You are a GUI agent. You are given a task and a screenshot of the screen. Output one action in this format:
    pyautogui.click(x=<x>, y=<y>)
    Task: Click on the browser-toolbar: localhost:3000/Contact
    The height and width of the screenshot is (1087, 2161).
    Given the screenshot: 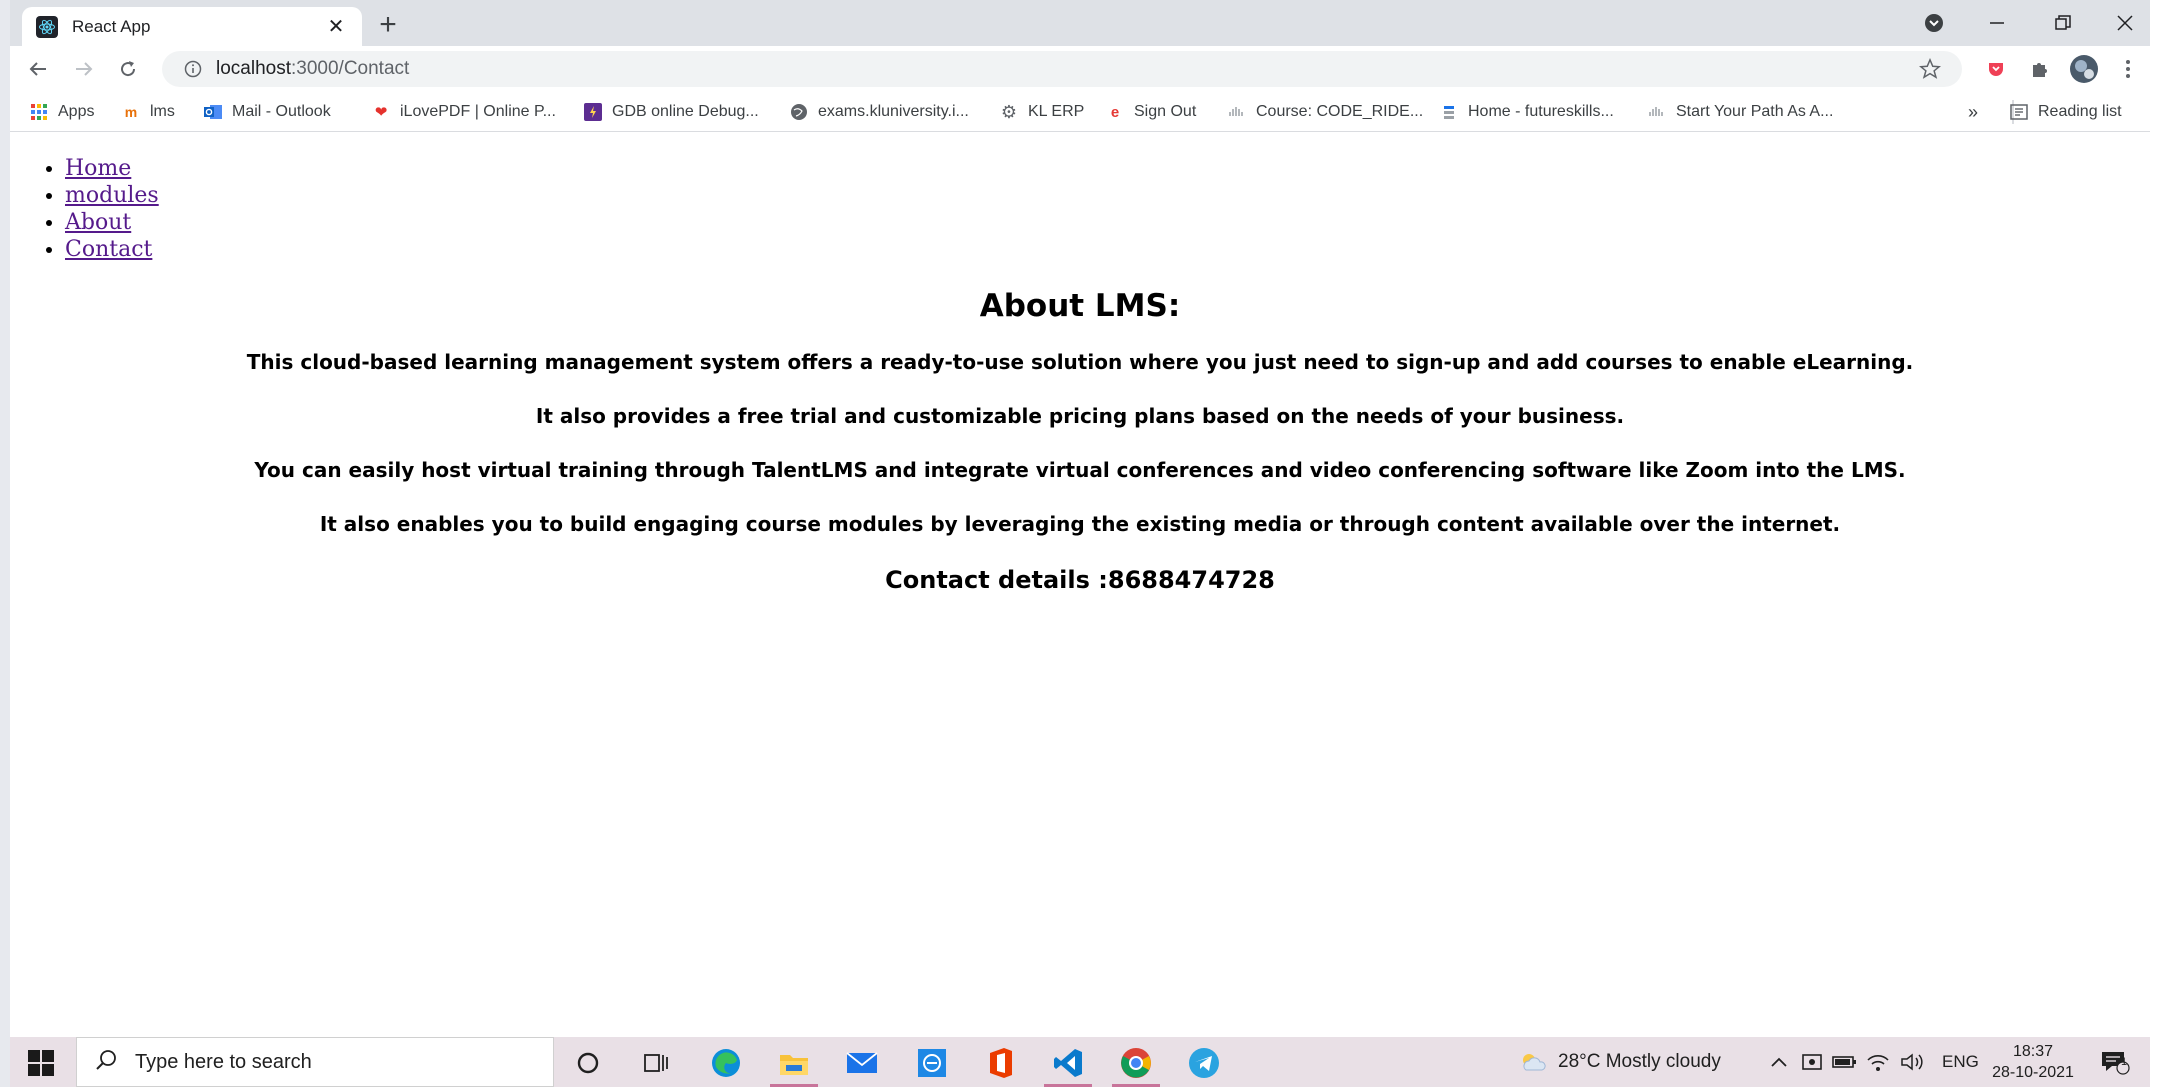 What is the action you would take?
    pyautogui.click(x=1080, y=69)
    